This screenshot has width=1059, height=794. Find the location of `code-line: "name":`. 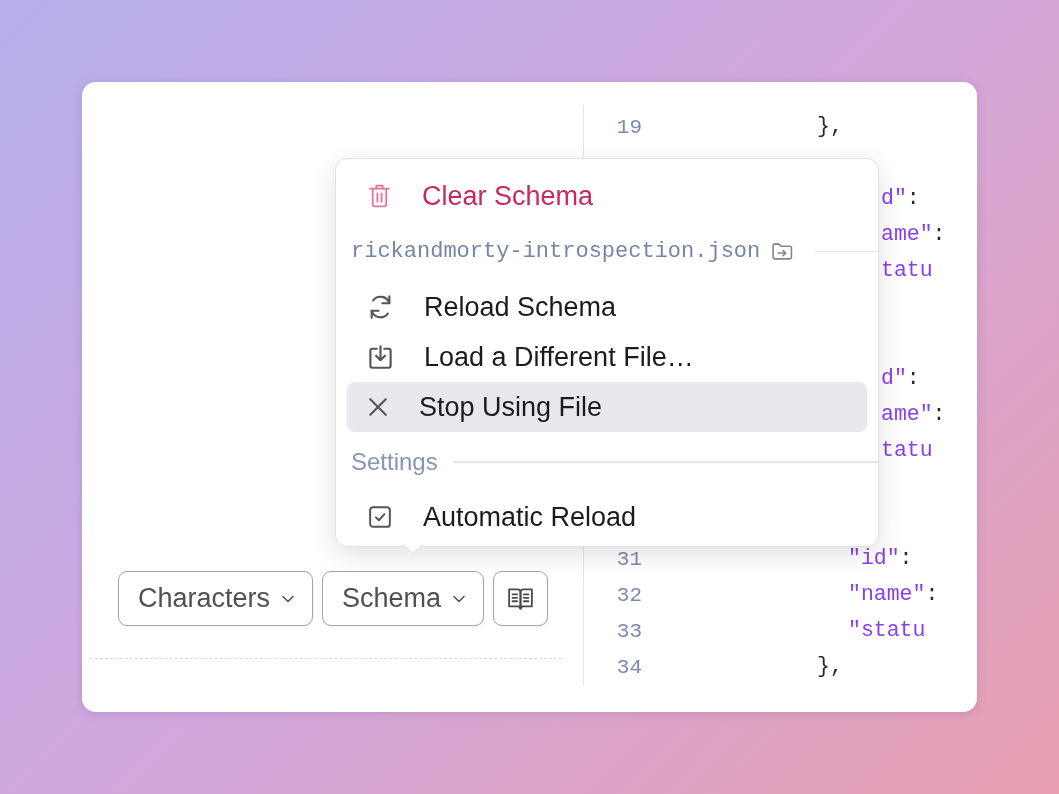

code-line: "name": is located at coordinates (893, 595).